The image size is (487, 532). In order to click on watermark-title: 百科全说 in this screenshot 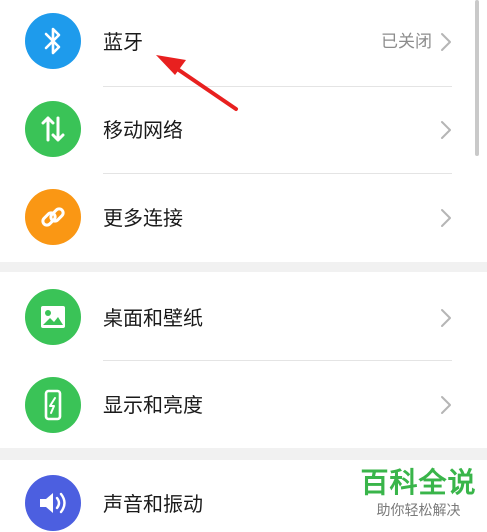, I will do `click(418, 482)`.